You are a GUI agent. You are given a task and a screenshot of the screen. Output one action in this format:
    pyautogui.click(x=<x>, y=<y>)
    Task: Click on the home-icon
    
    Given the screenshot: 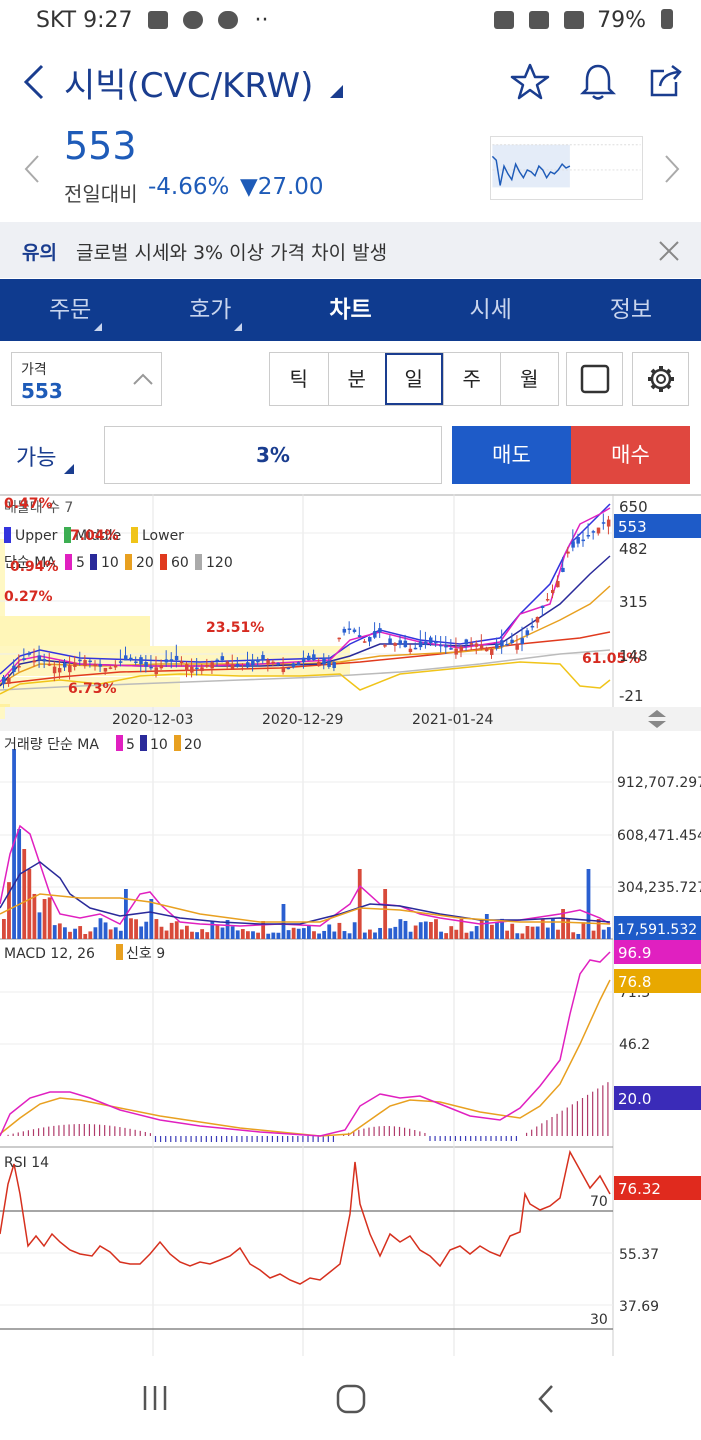 What is the action you would take?
    pyautogui.click(x=351, y=1399)
    